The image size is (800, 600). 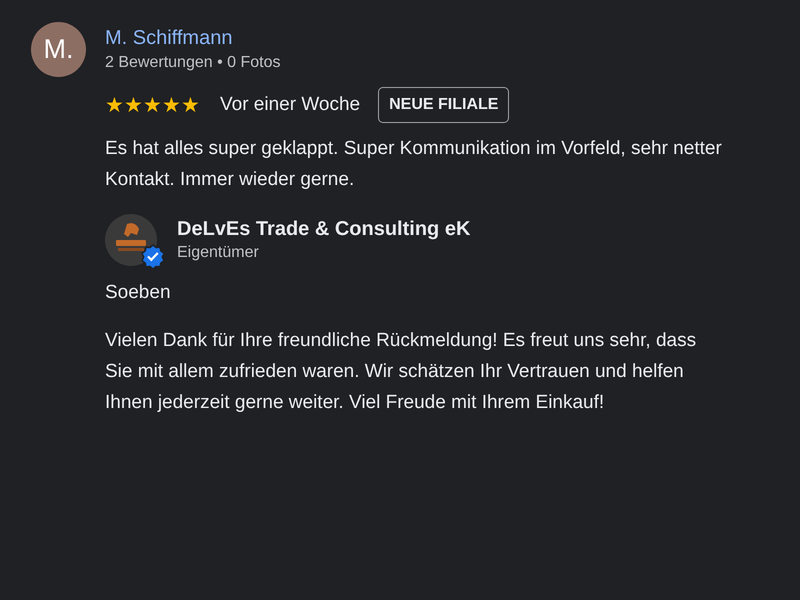 What do you see at coordinates (401, 372) in the screenshot?
I see `reply-text: Vielen Dank für Ihre freundliche Rückmeldung! Es freut uns sehr, dass Sie mit allem zufrieden waren. Wir schätzen Ihr Vertrauen und helfen Ihnen jederzeit gerne weiter. Viel Freude mit Ihrem Einkauf!` at bounding box center [401, 372].